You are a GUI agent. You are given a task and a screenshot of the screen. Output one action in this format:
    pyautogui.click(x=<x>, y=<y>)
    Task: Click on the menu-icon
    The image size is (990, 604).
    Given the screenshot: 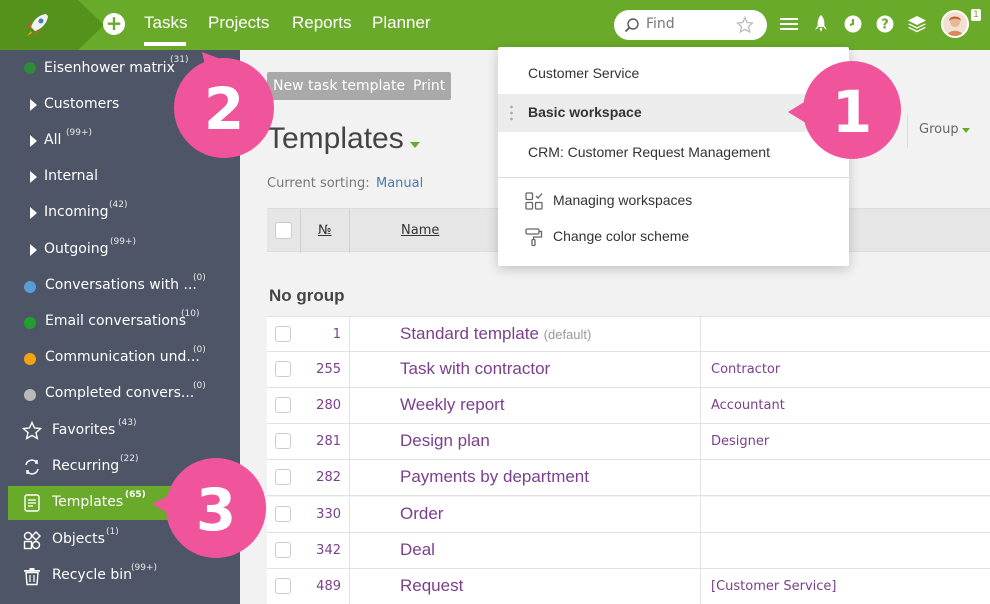 What is the action you would take?
    pyautogui.click(x=789, y=24)
    